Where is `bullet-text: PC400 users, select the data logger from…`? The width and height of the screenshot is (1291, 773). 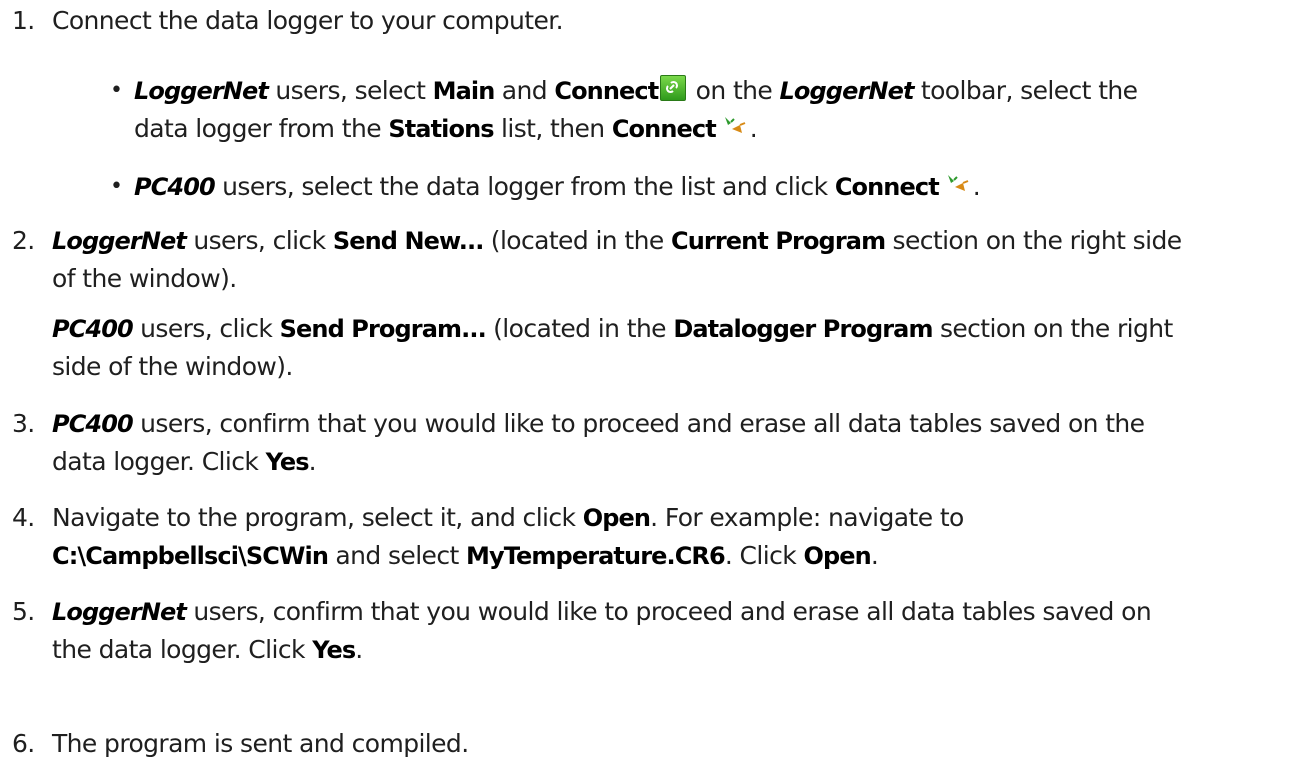
bullet-text: PC400 users, select the data logger from… is located at coordinates (557, 186).